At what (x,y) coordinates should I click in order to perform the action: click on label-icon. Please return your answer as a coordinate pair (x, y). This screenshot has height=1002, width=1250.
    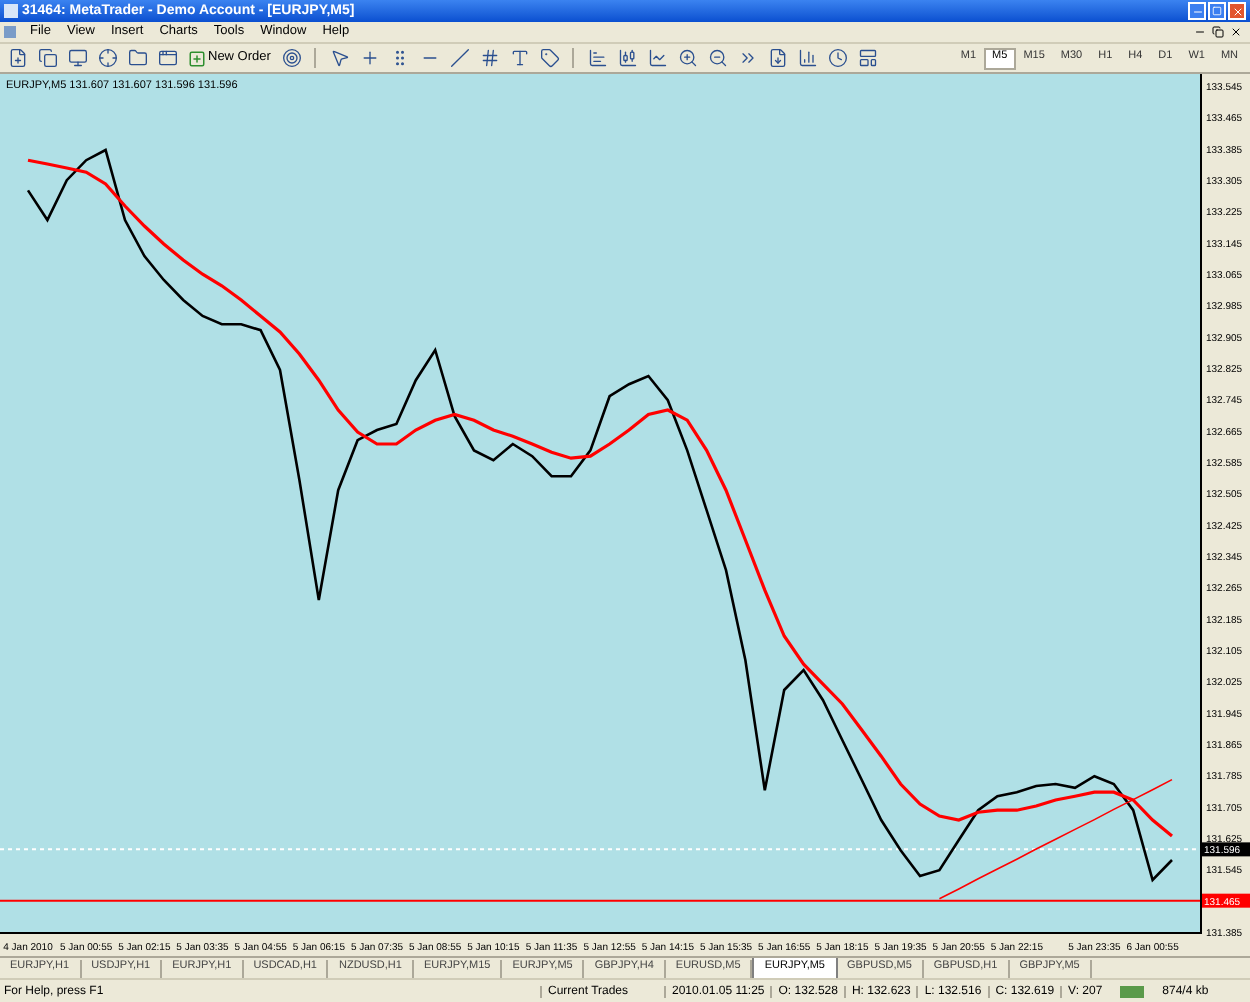
    Looking at the image, I should click on (549, 58).